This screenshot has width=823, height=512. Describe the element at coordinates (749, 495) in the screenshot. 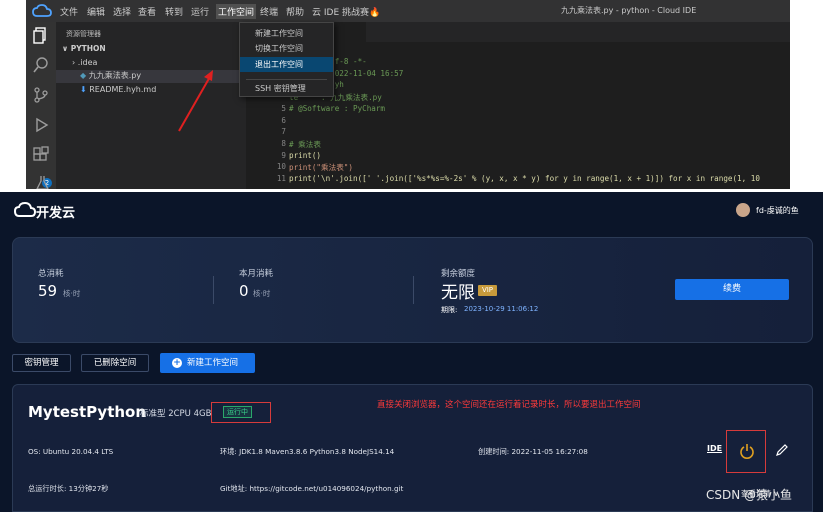

I see `watermark: CSDN @猿小鱼` at that location.